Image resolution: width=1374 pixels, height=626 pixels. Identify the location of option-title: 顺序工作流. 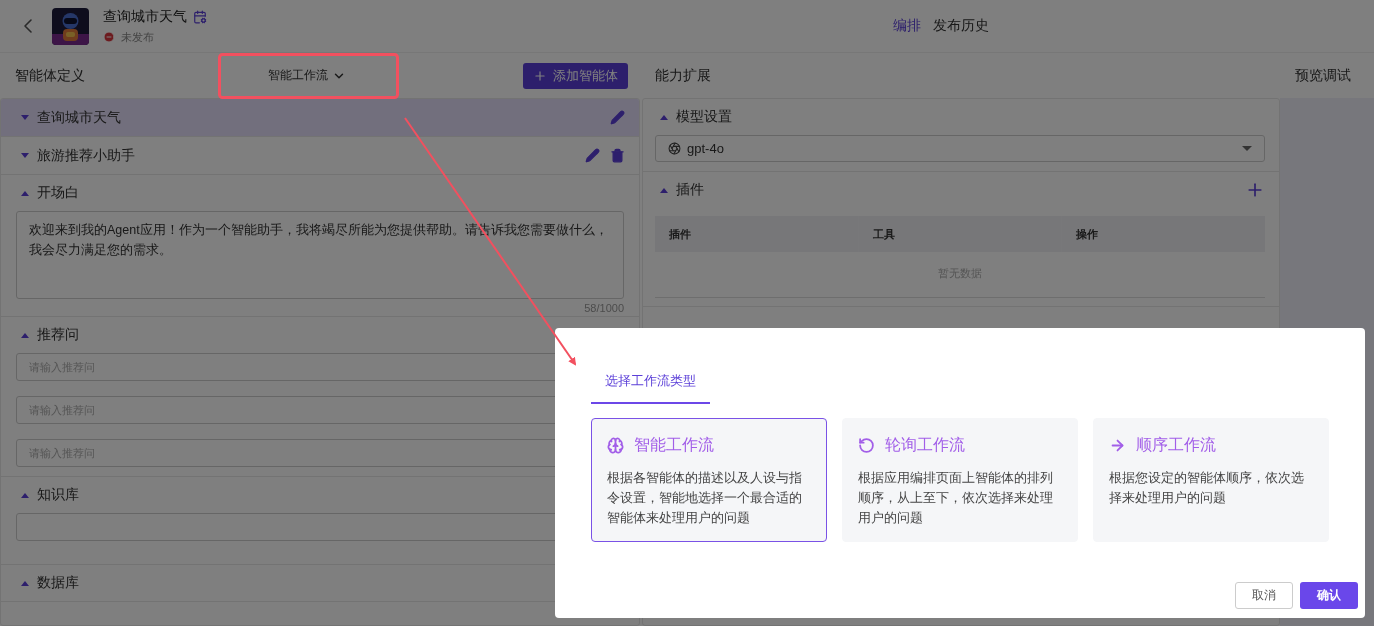
(1176, 445).